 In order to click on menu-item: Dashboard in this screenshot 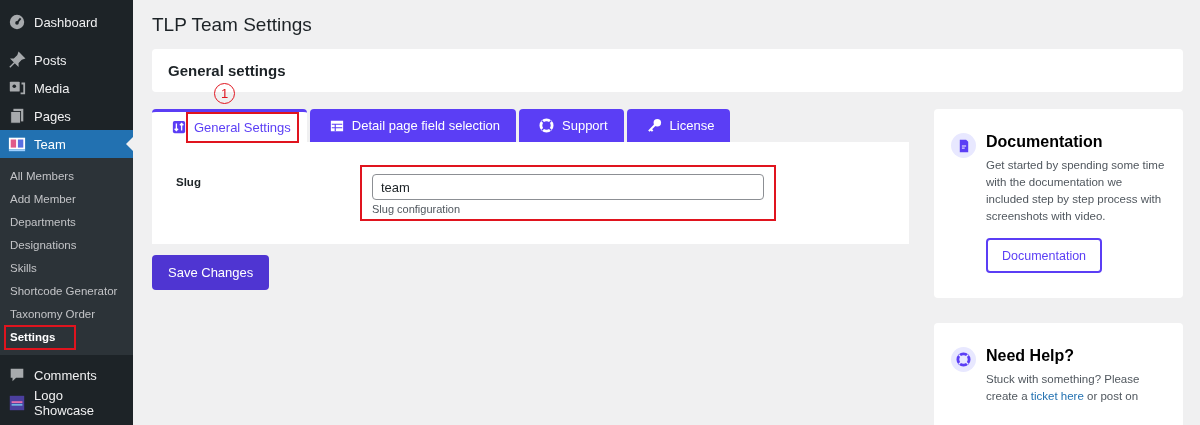, I will do `click(66, 22)`.